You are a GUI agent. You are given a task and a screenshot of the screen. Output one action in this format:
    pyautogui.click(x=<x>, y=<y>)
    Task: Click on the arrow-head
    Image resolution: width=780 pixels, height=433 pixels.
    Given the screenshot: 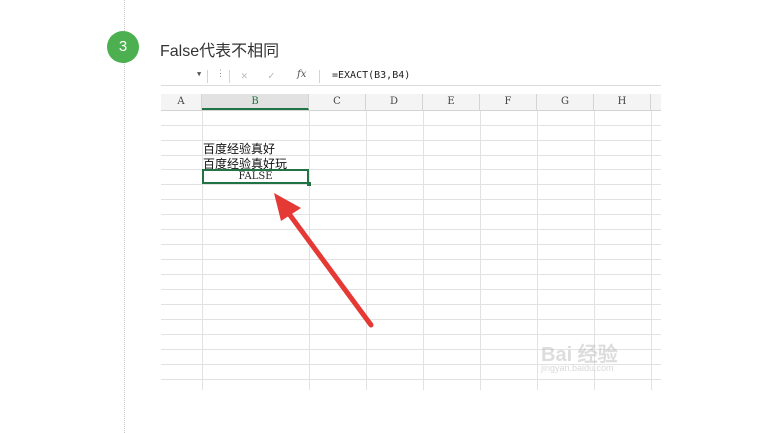 What is the action you would take?
    pyautogui.click(x=287, y=207)
    